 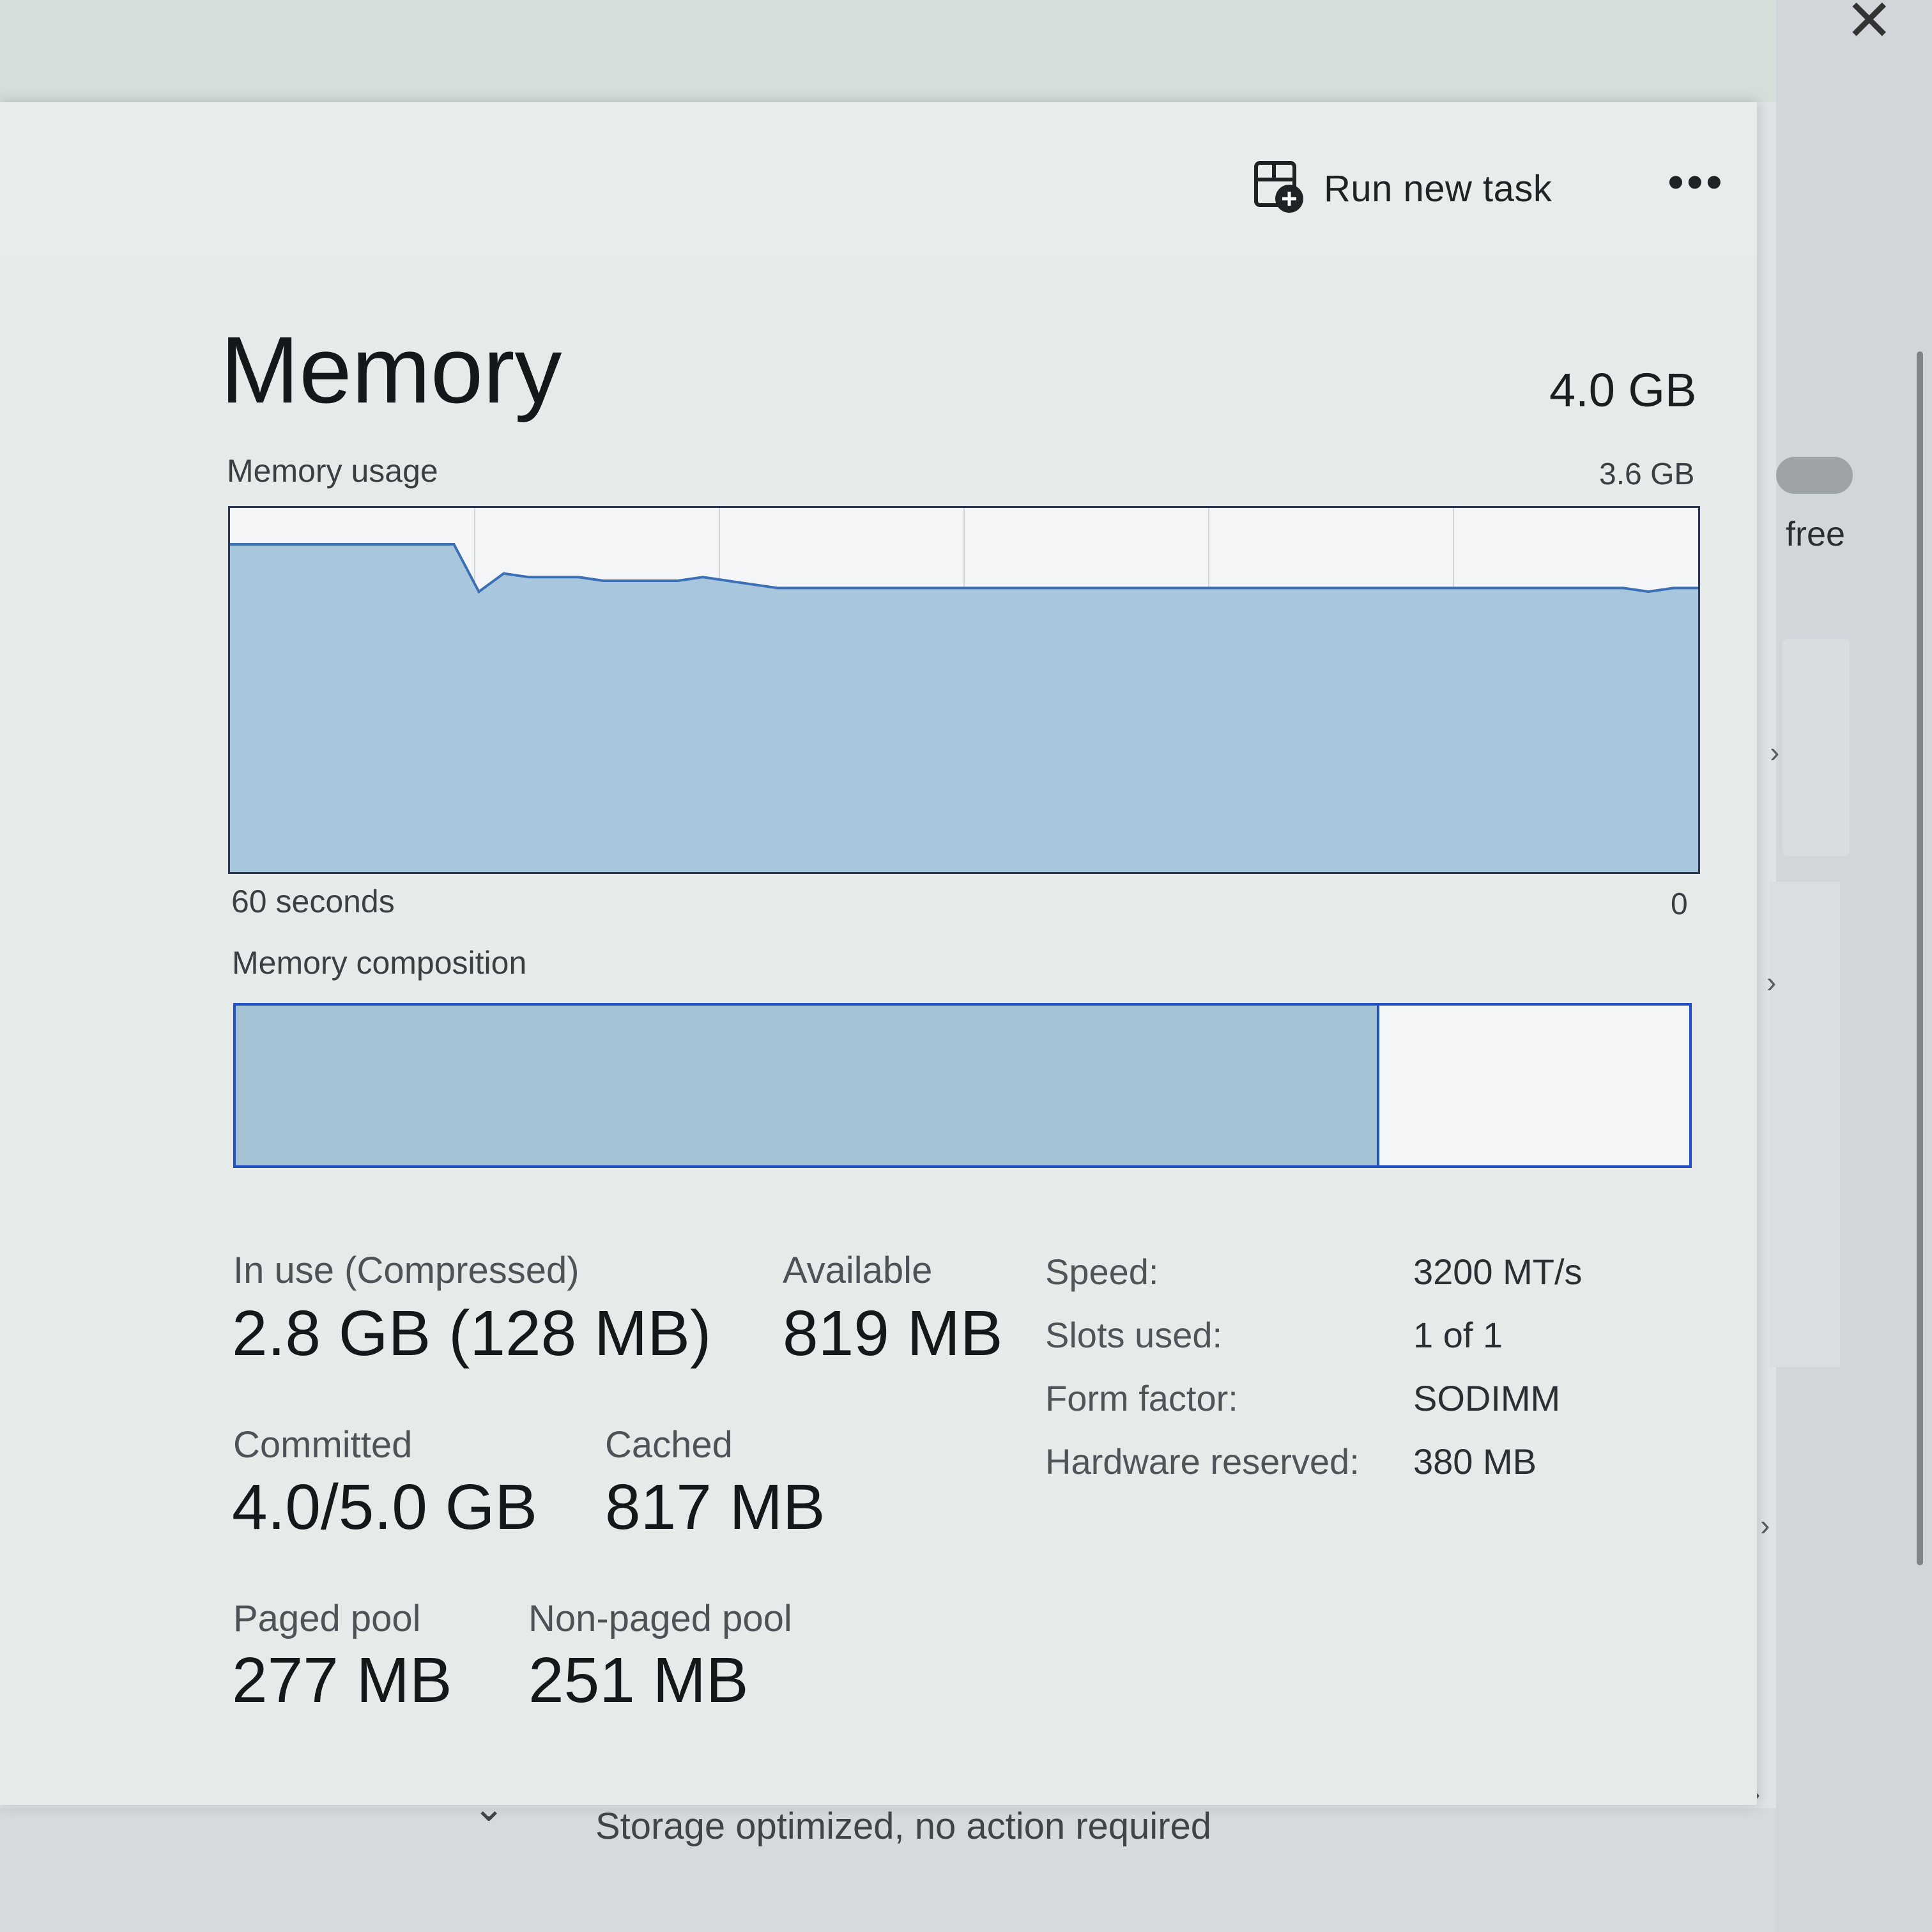 I want to click on total-memory: 4.0 GB, so click(x=1623, y=390).